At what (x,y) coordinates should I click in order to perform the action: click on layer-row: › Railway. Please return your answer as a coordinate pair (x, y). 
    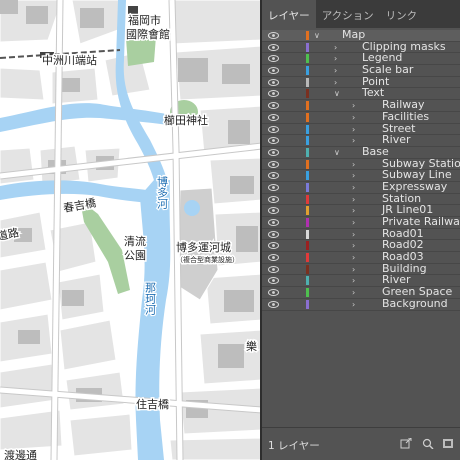
    Looking at the image, I should click on (361, 105).